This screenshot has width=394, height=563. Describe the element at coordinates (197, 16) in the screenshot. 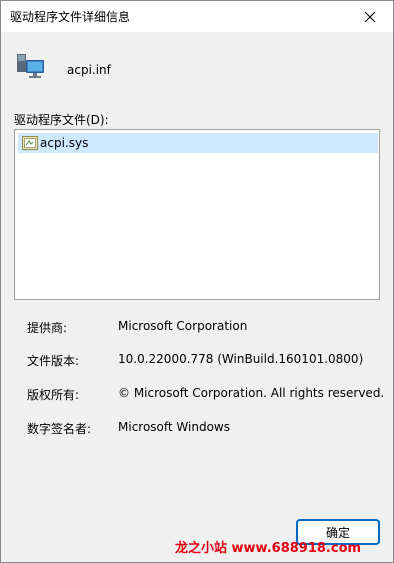

I see `title-bar: 驱动程序文件详细信息` at that location.